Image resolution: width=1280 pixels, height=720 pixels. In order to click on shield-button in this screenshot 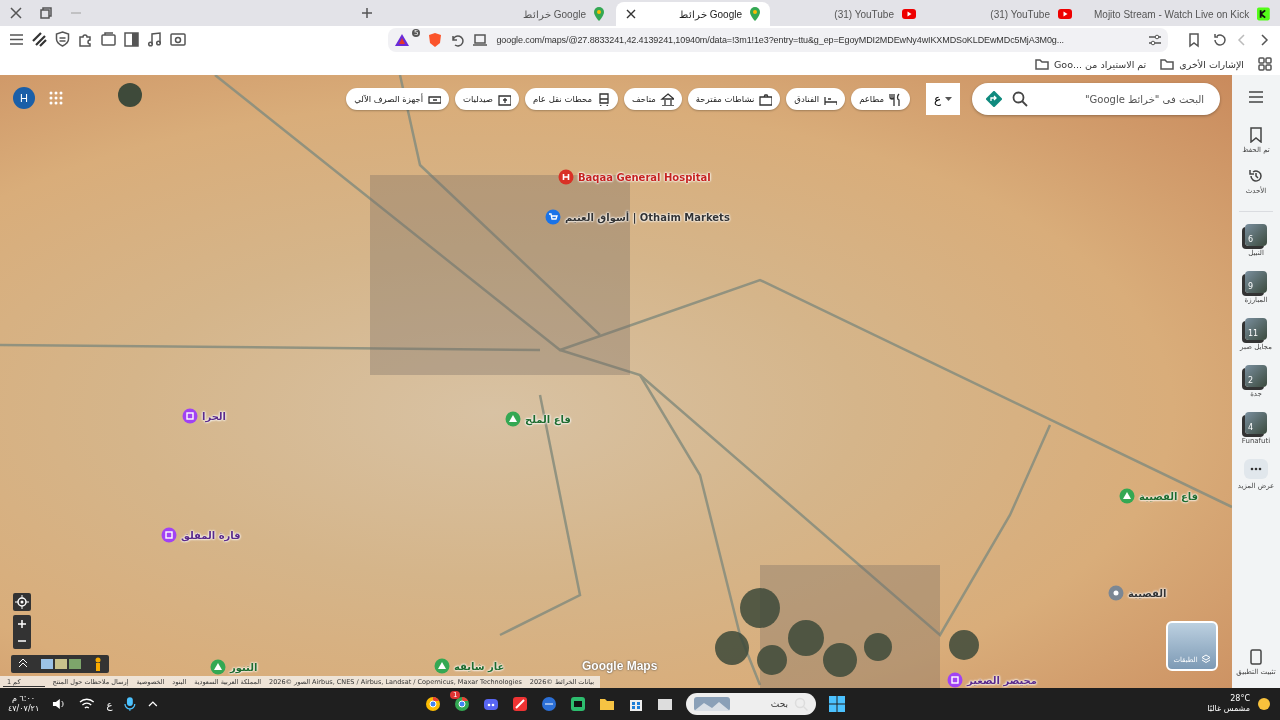, I will do `click(435, 39)`.